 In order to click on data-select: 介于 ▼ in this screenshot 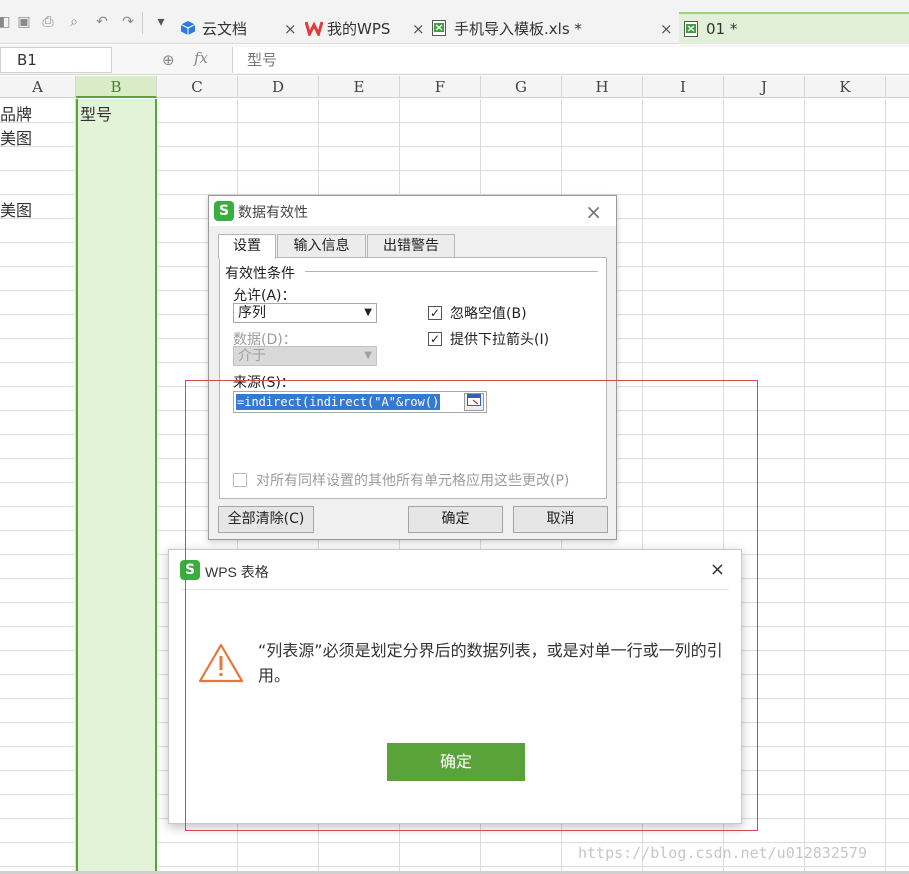, I will do `click(305, 356)`.